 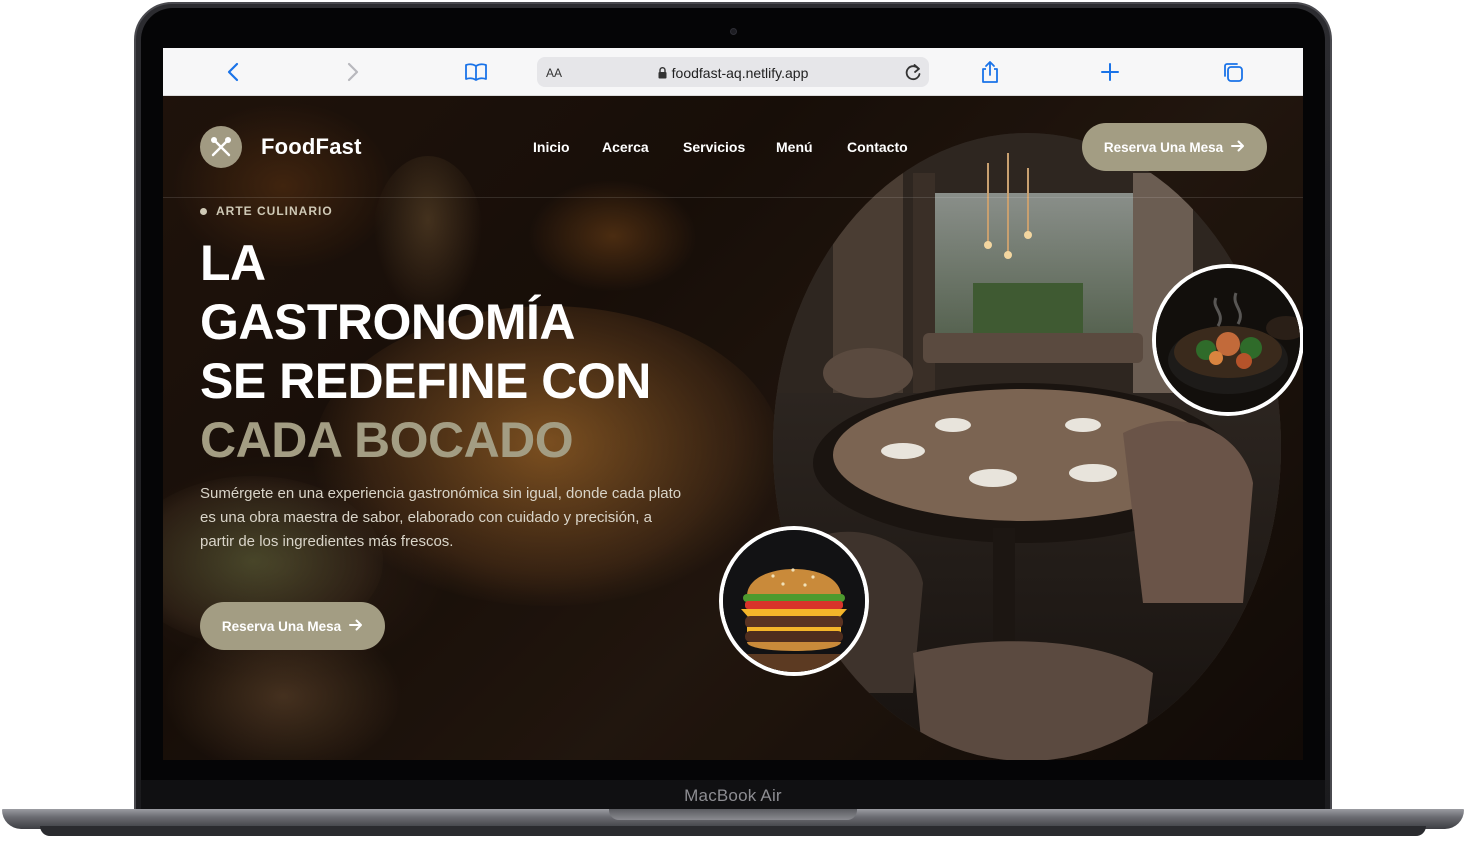 What do you see at coordinates (714, 147) in the screenshot?
I see `nav-link-servicios: Servicios` at bounding box center [714, 147].